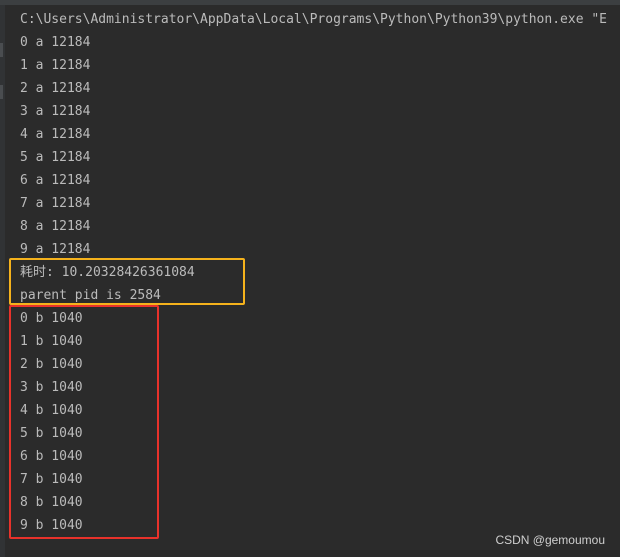 The image size is (620, 557). Describe the element at coordinates (55, 180) in the screenshot. I see `output-line: 6 a 12184` at that location.